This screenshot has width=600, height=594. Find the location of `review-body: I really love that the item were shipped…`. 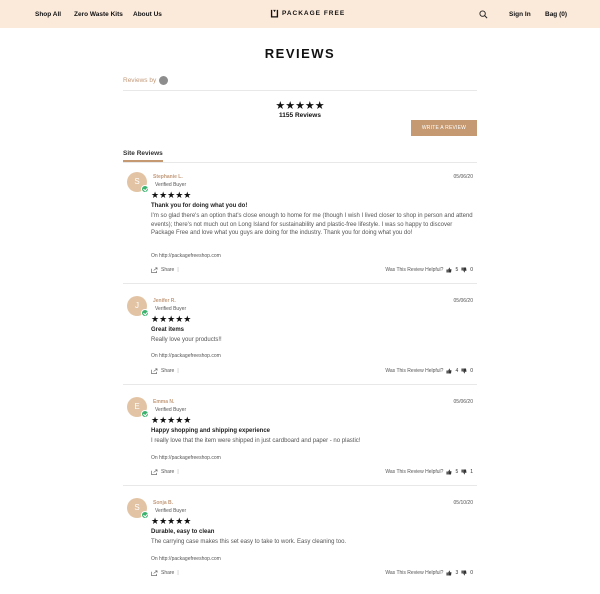

review-body: I really love that the item were shipped… is located at coordinates (256, 441).